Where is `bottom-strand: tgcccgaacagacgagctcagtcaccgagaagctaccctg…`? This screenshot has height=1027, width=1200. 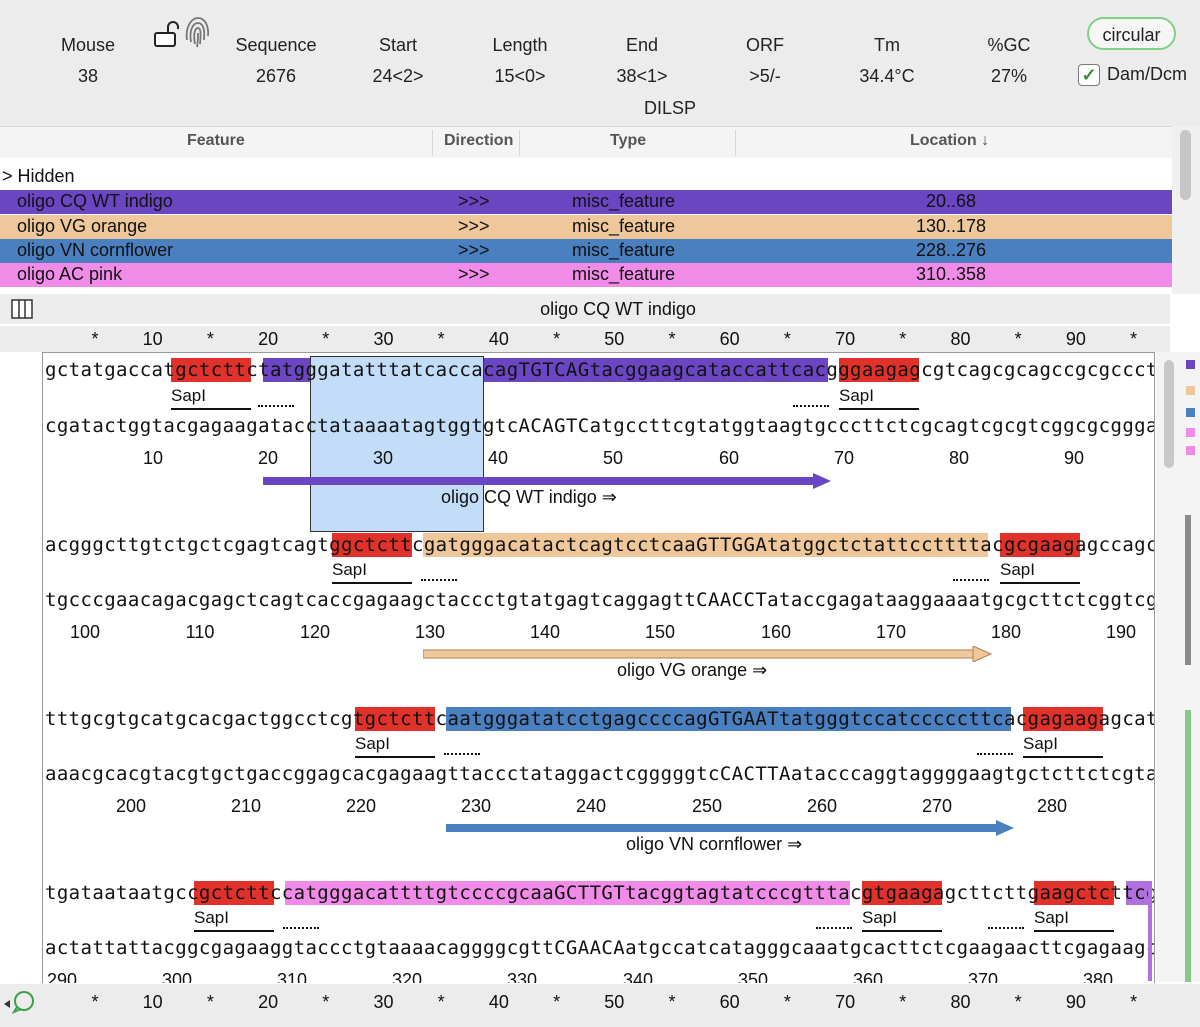 bottom-strand: tgcccgaacagacgagctcagtcaccgagaagctaccctg… is located at coordinates (599, 600).